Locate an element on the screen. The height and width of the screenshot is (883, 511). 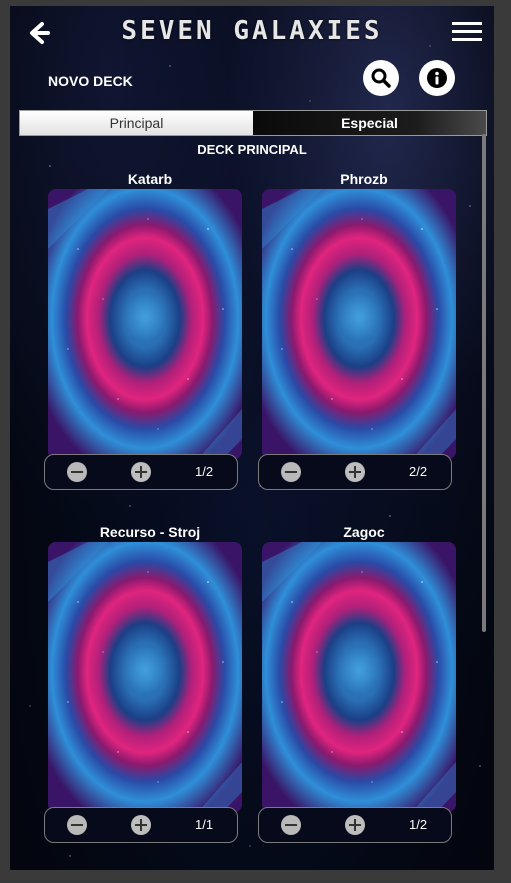
tab-principal: Principal is located at coordinates (136, 123).